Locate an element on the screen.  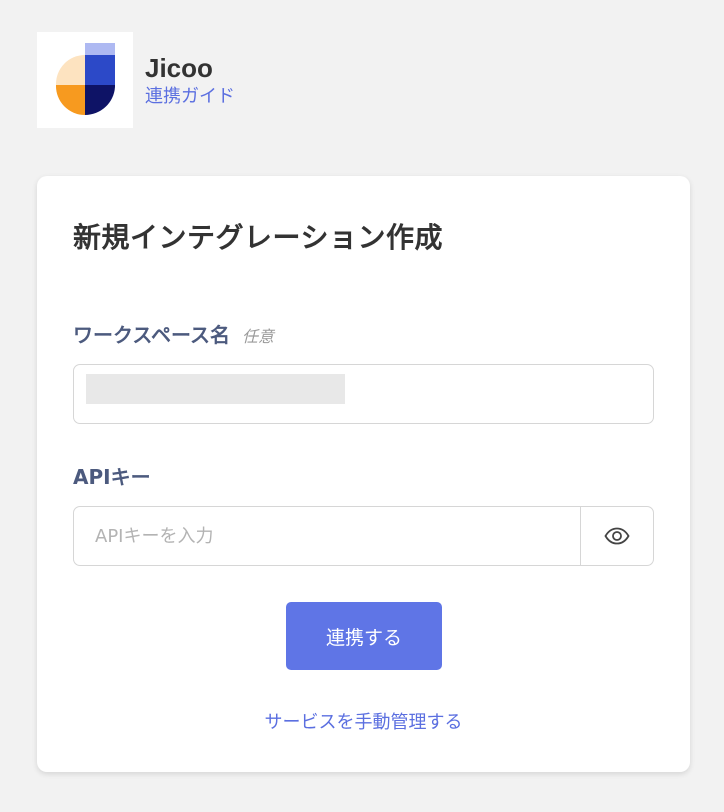
eye-icon is located at coordinates (617, 536).